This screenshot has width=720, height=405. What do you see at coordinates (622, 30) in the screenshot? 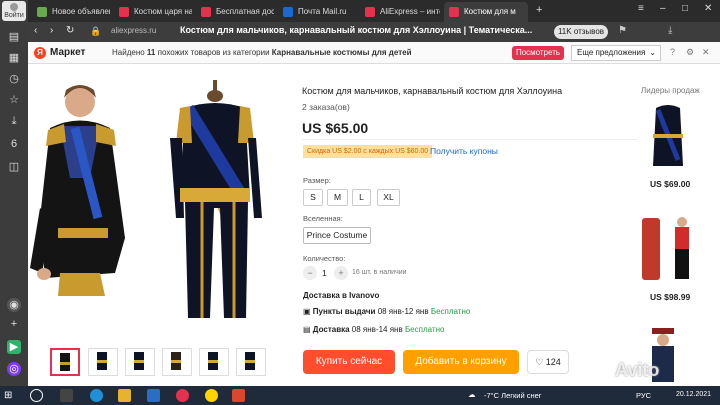
I see `bookmark-icon: ⚑` at bounding box center [622, 30].